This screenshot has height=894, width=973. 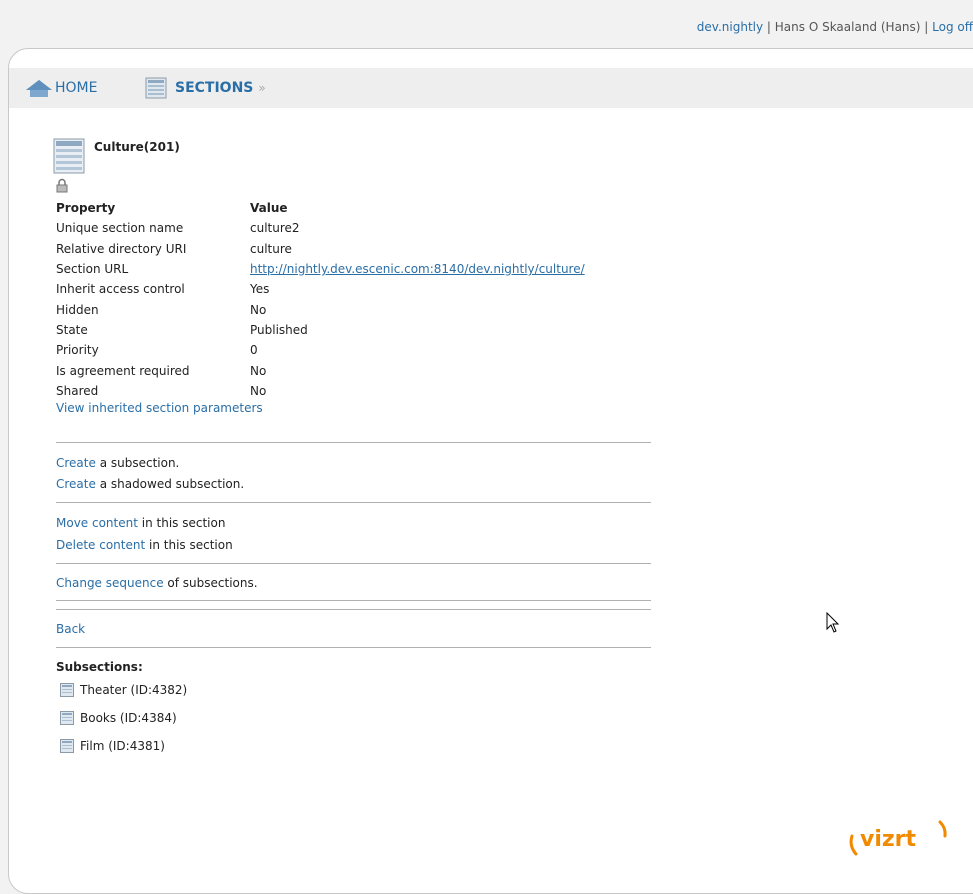 What do you see at coordinates (77, 390) in the screenshot?
I see `property-name: Shared` at bounding box center [77, 390].